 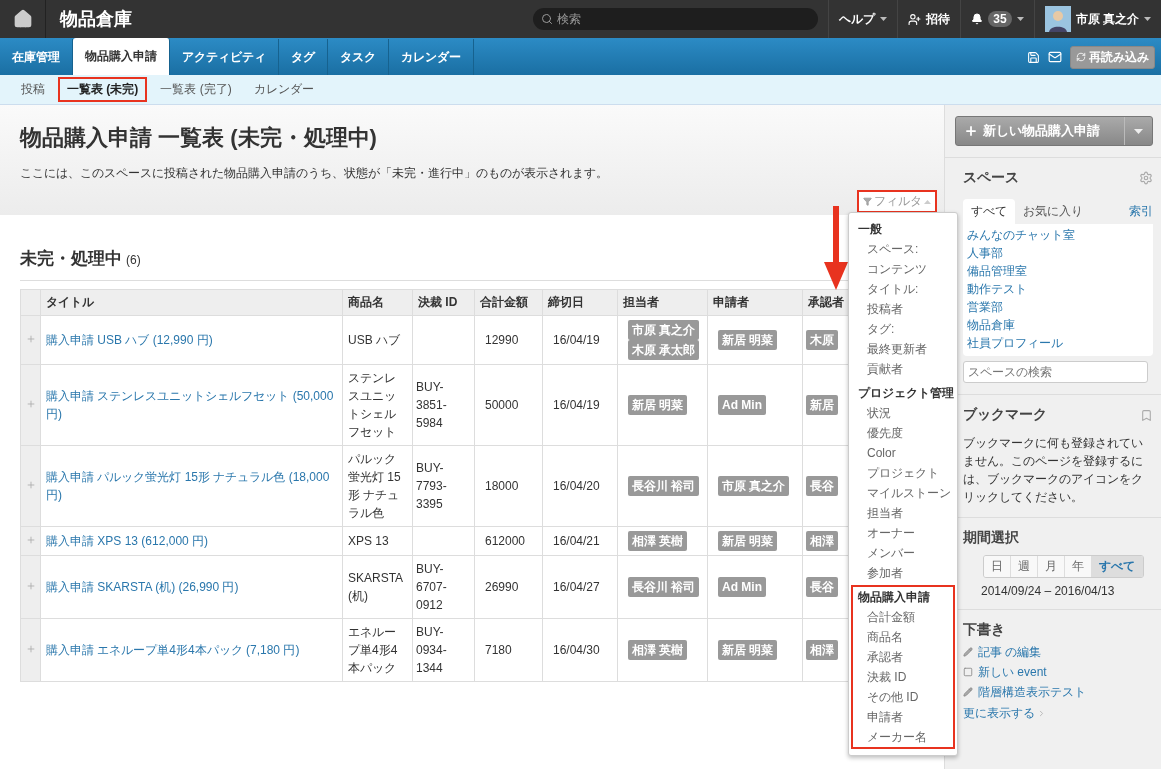 I want to click on pencil-icon, so click(x=968, y=652).